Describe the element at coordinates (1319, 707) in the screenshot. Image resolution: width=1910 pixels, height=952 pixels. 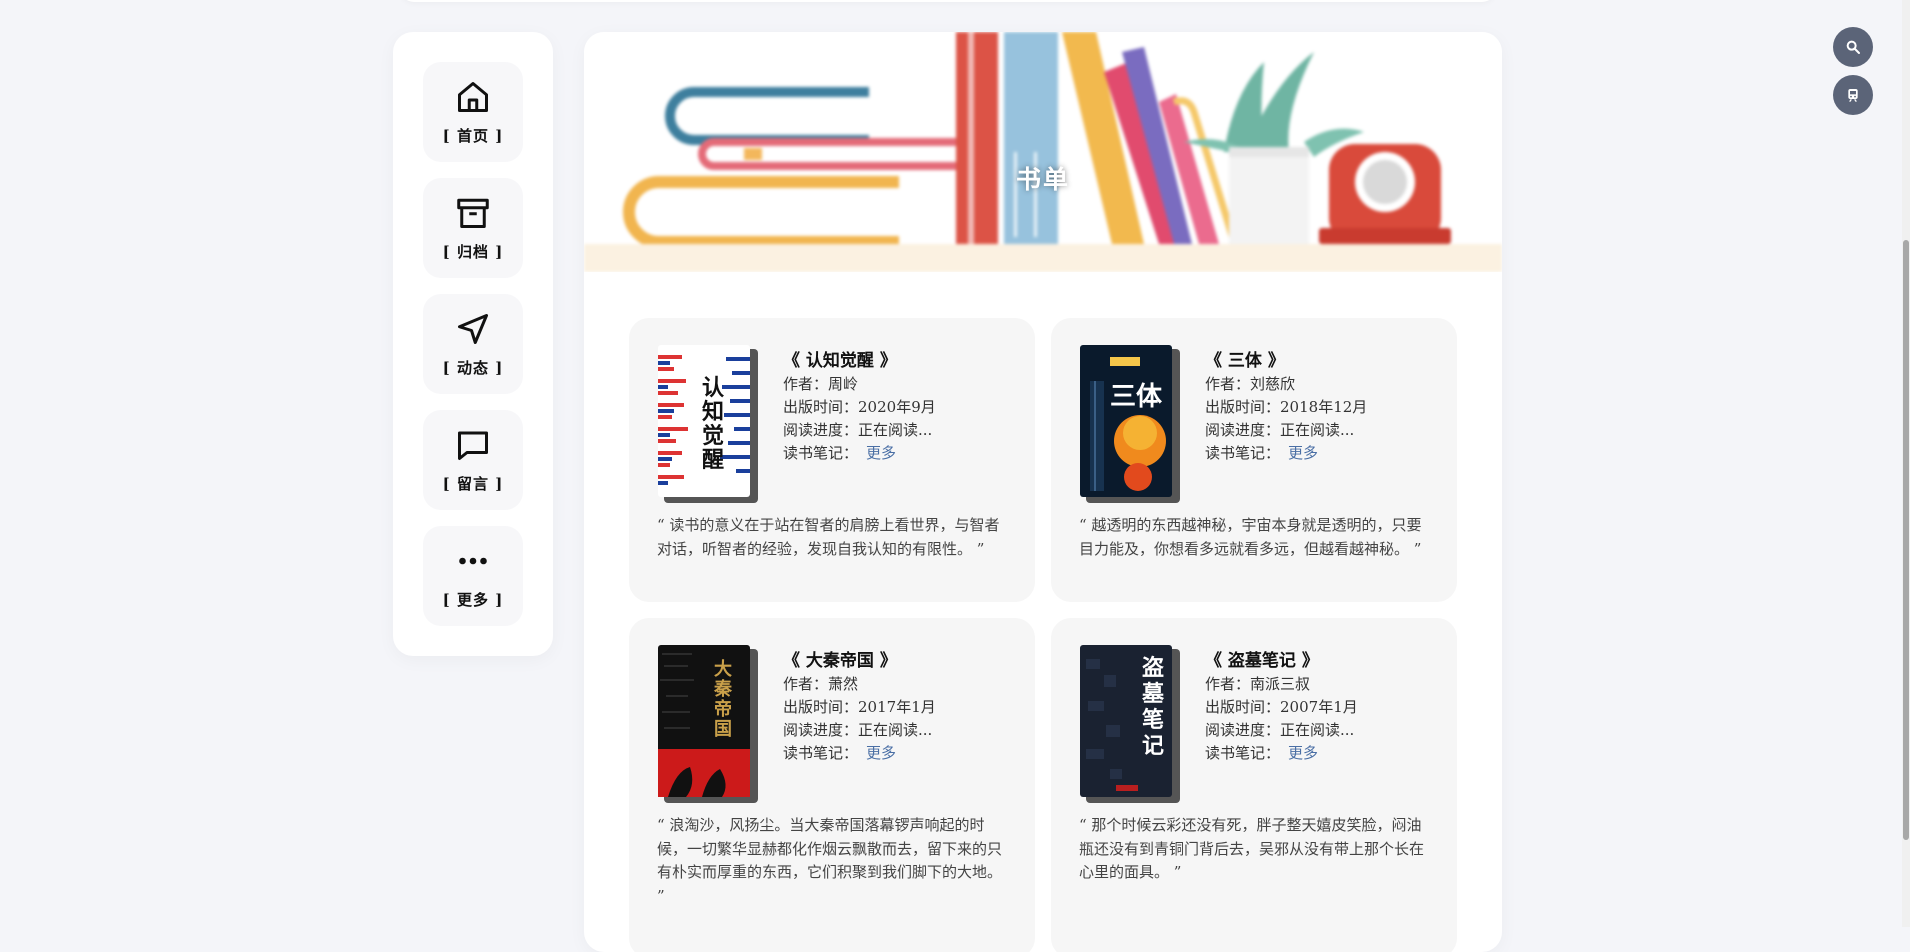
I see `book-published: 2007年1月` at that location.